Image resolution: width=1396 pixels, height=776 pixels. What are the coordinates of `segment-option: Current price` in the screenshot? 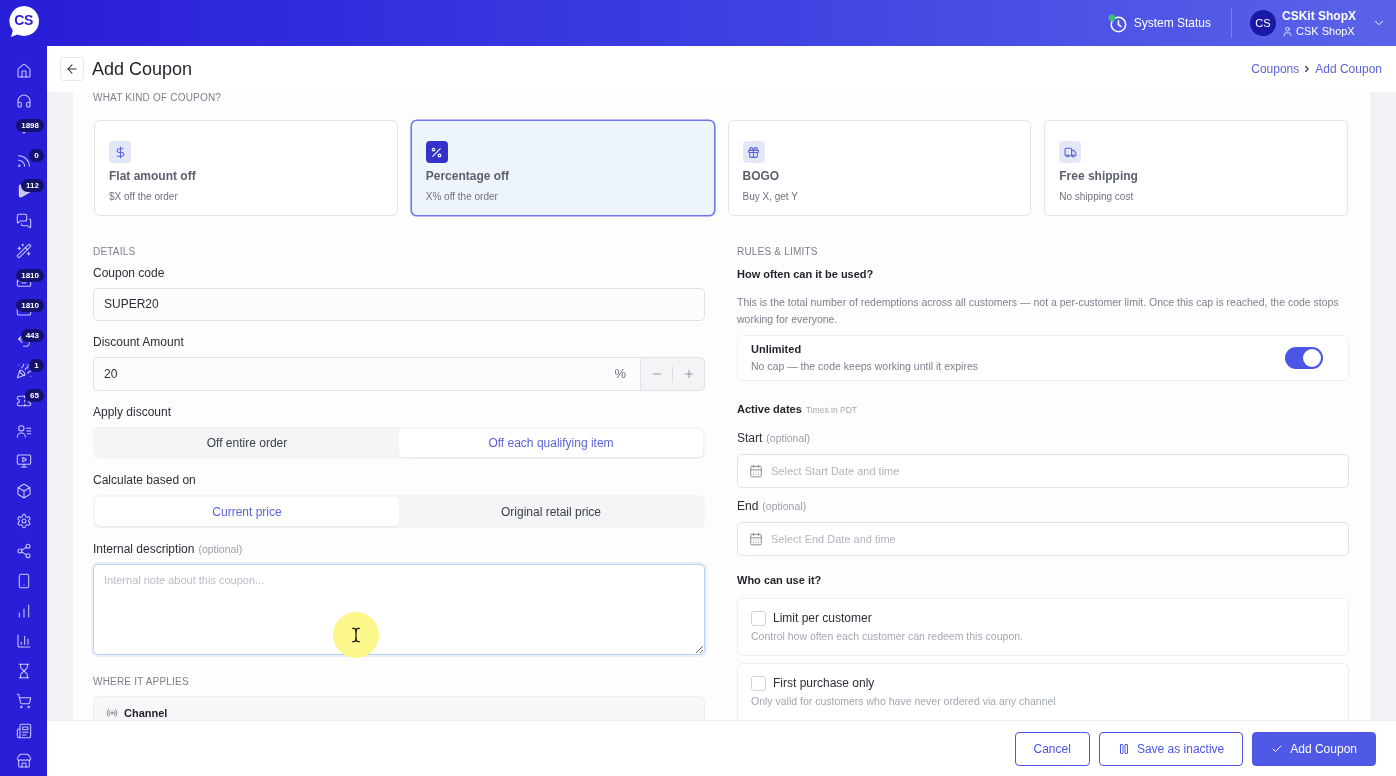 It's located at (247, 511).